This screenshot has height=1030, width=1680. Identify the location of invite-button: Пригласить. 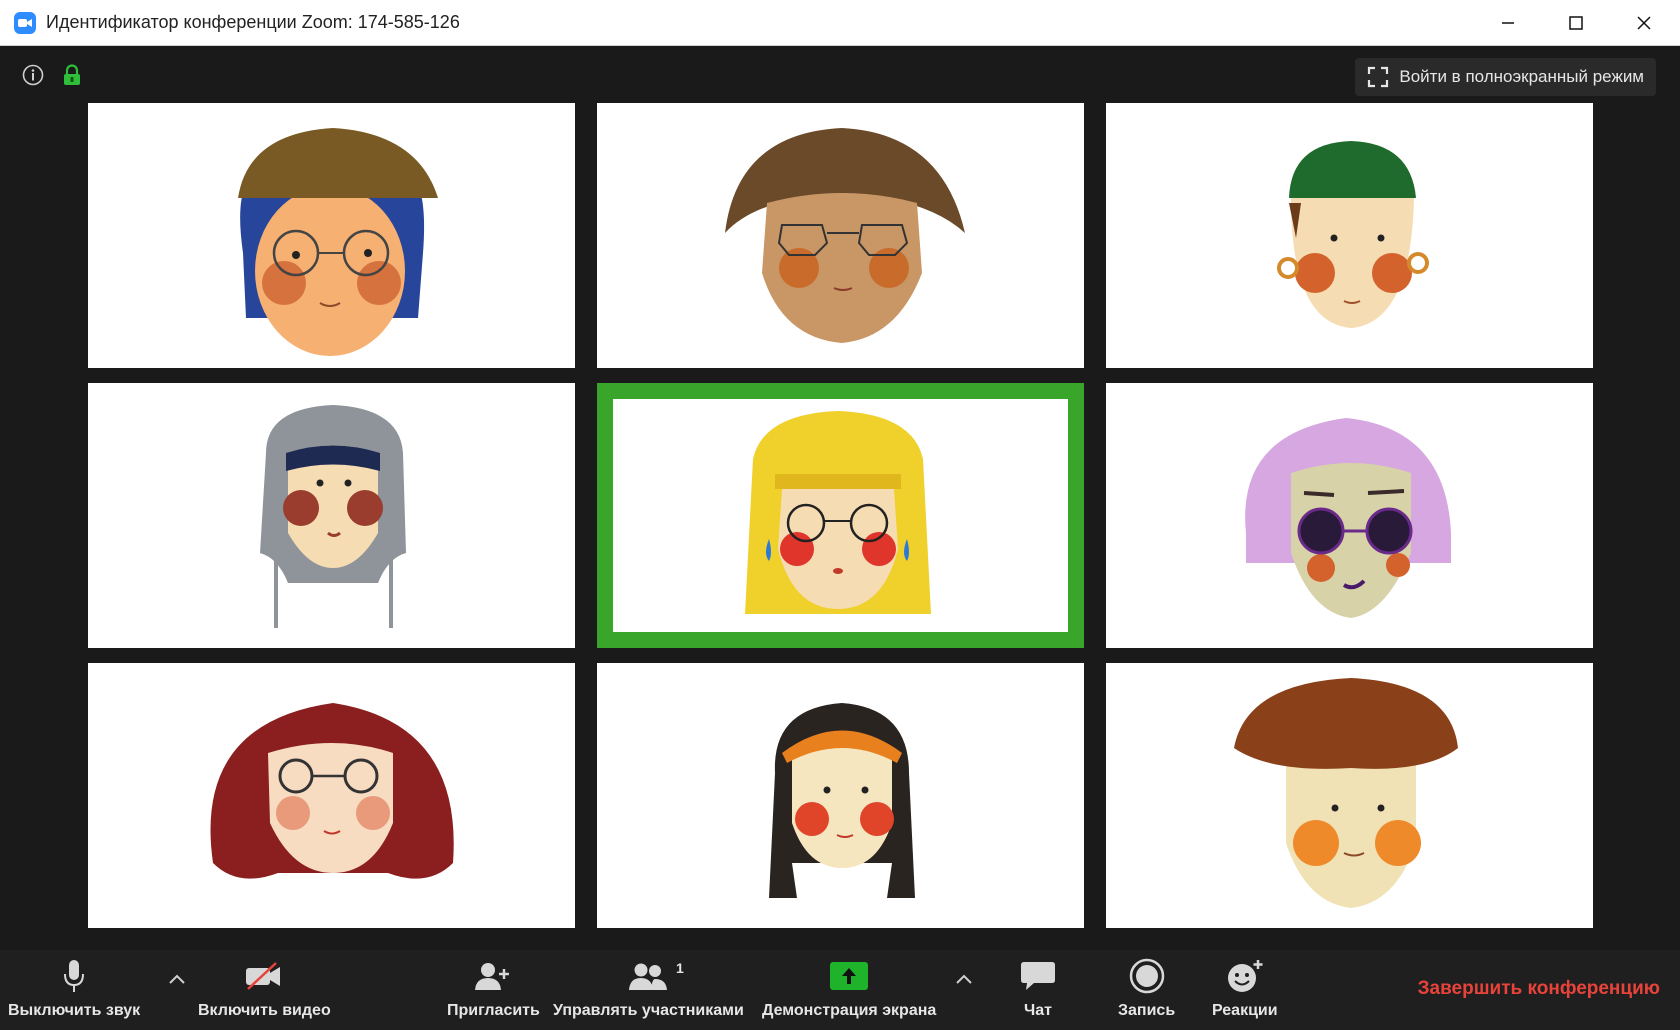
(493, 988).